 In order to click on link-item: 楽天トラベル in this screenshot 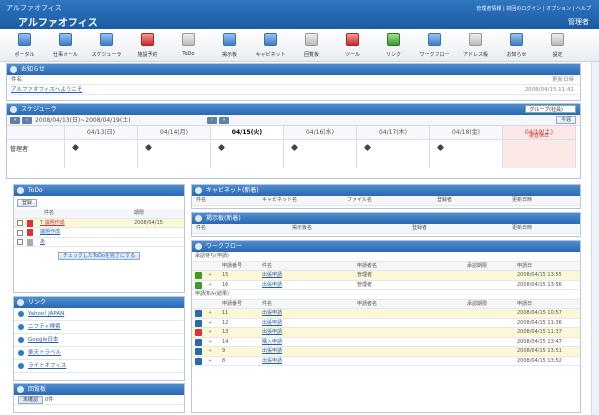, I will do `click(99, 353)`.